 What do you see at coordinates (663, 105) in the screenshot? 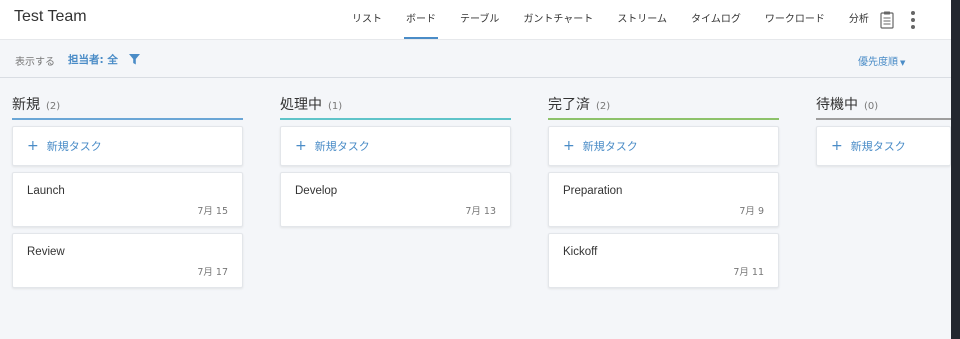
I see `column-header: 完了済 (2)` at bounding box center [663, 105].